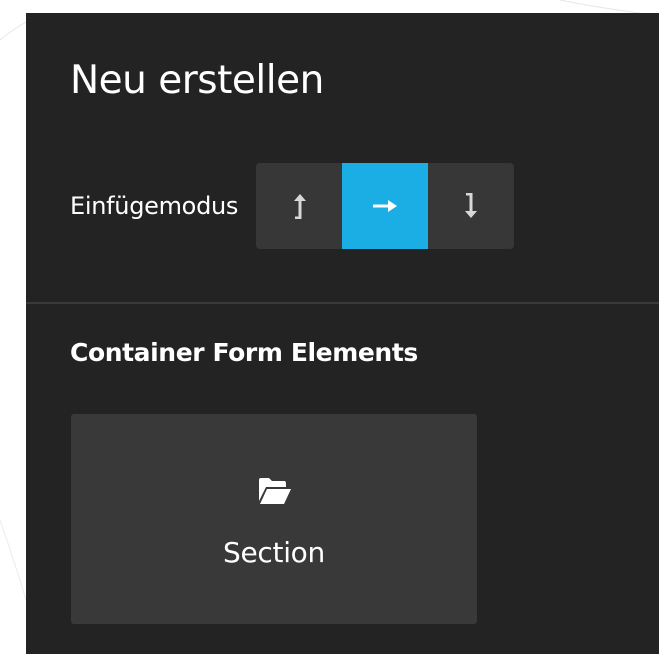 This screenshot has height=654, width=659. What do you see at coordinates (342, 303) in the screenshot?
I see `divider` at bounding box center [342, 303].